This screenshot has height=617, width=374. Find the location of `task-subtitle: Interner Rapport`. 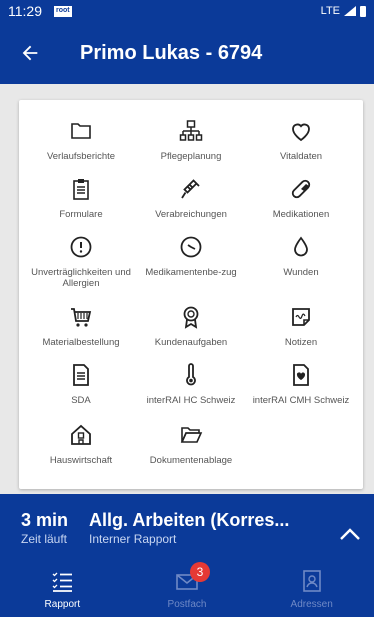

task-subtitle: Interner Rapport is located at coordinates (133, 539).